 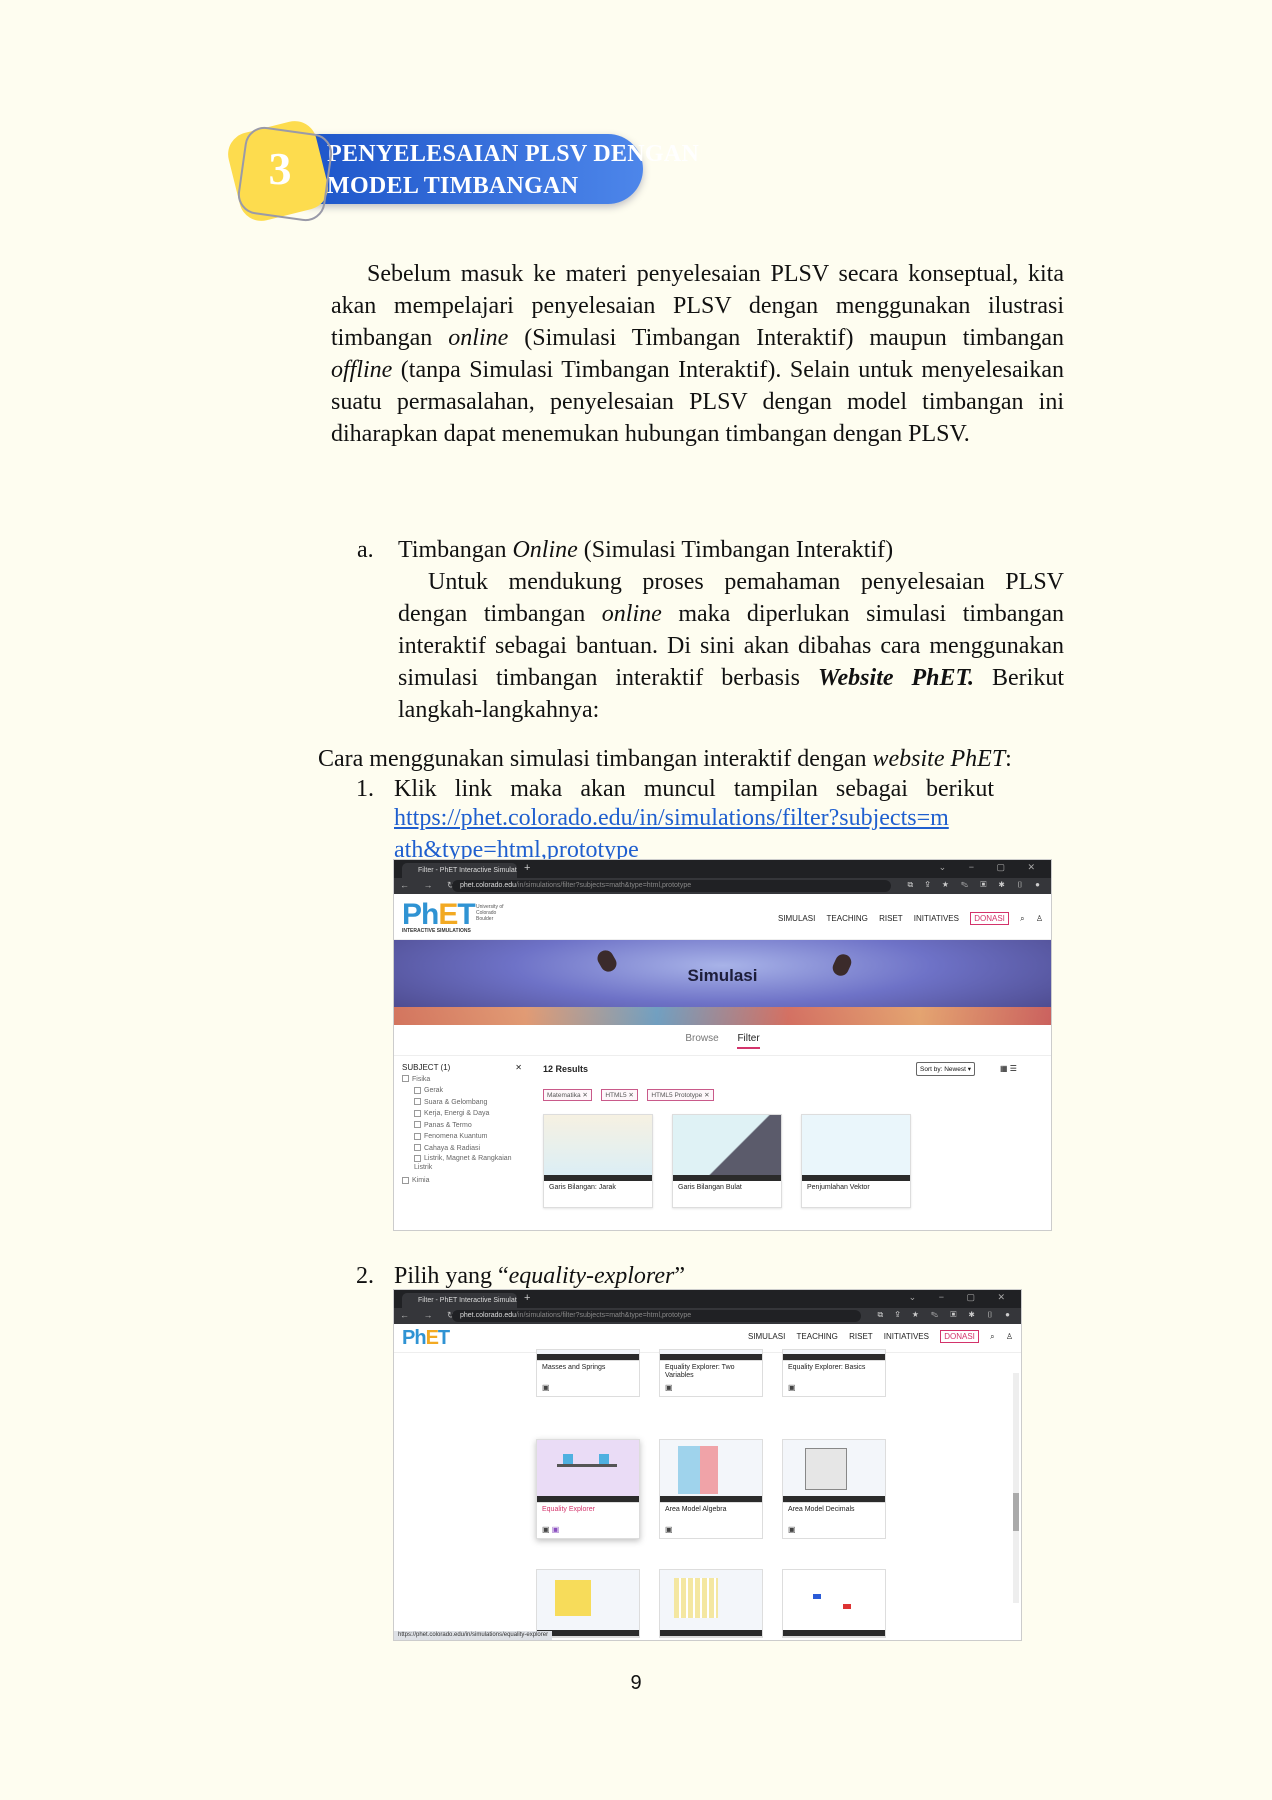 What do you see at coordinates (582, 1187) in the screenshot?
I see `sim-title: Garis Bilangan: Jarak` at bounding box center [582, 1187].